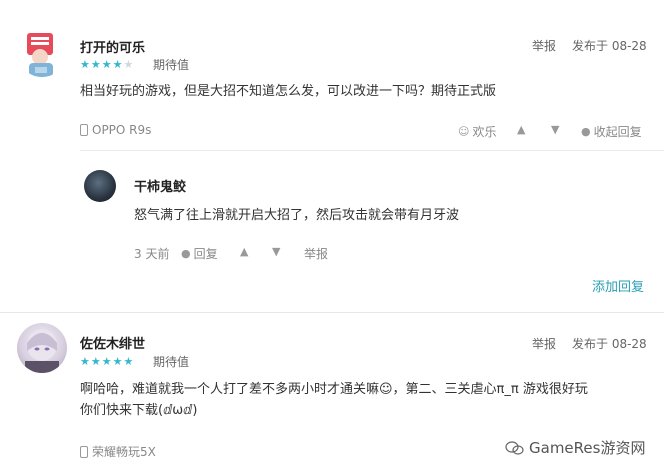 This screenshot has width=664, height=475. I want to click on collapse-replies-button: ● 收起回复, so click(611, 131).